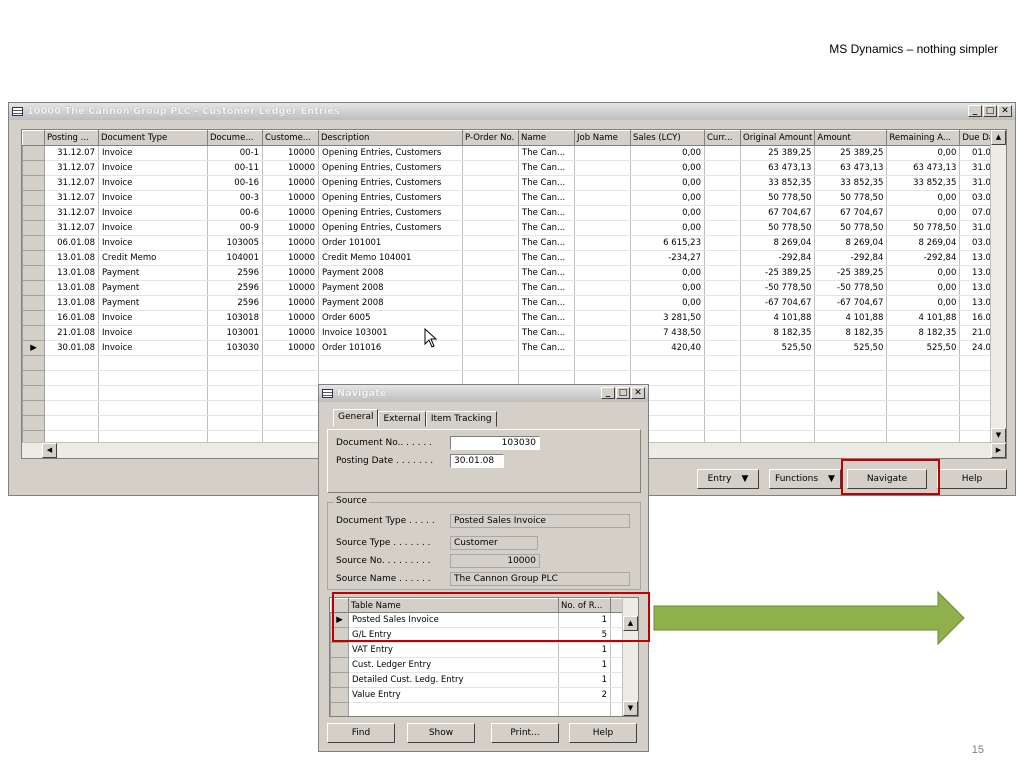  Describe the element at coordinates (153, 138) in the screenshot. I see `column-header: Document Type` at that location.